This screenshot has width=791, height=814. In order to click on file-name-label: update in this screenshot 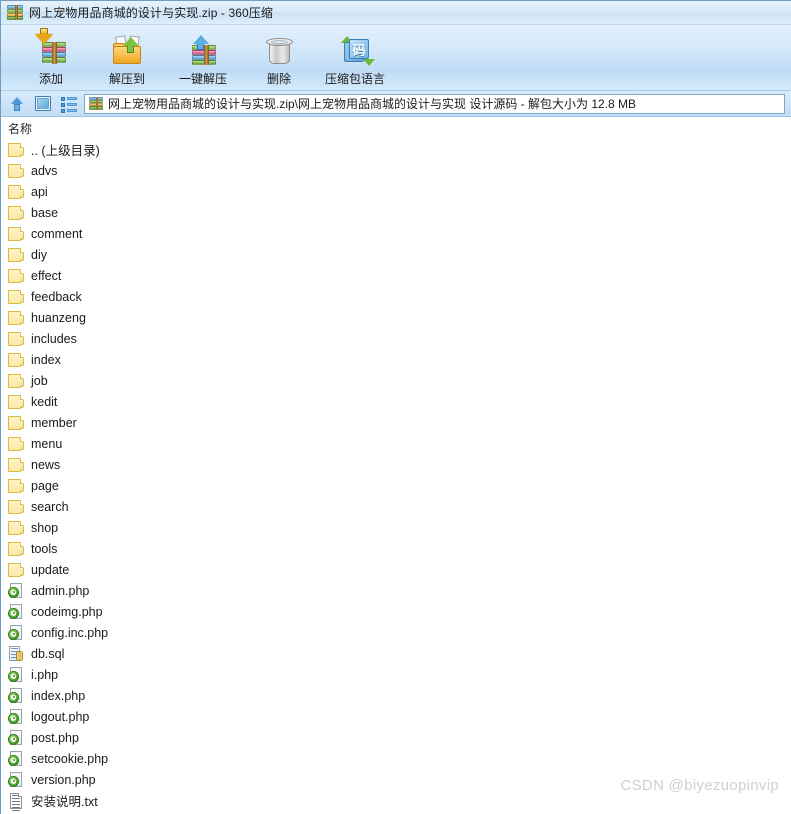, I will do `click(50, 569)`.